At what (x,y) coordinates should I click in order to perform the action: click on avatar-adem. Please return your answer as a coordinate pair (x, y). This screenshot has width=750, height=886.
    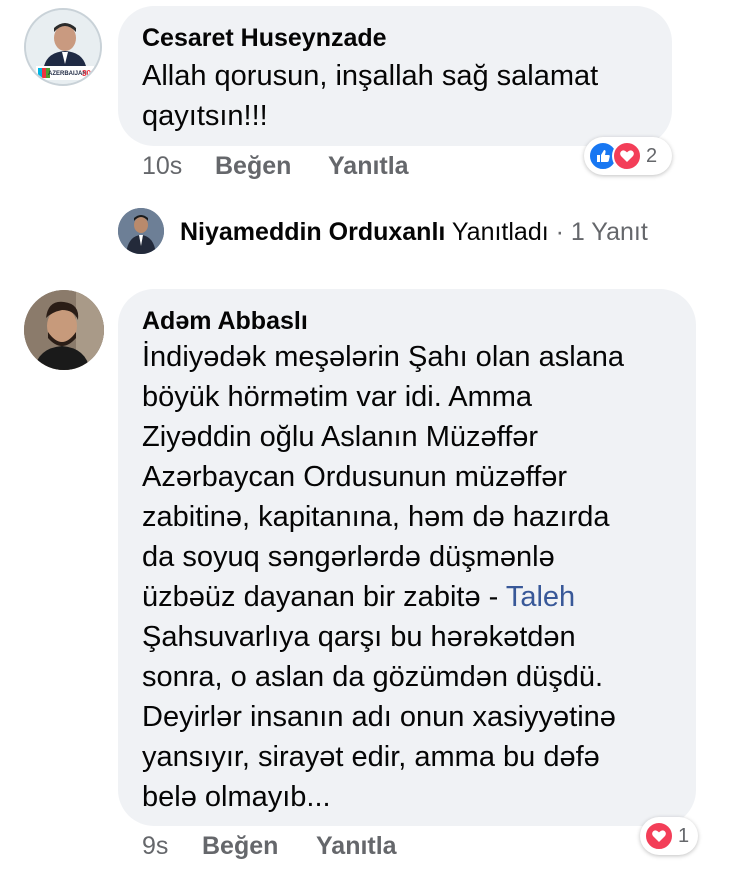
    Looking at the image, I should click on (64, 330).